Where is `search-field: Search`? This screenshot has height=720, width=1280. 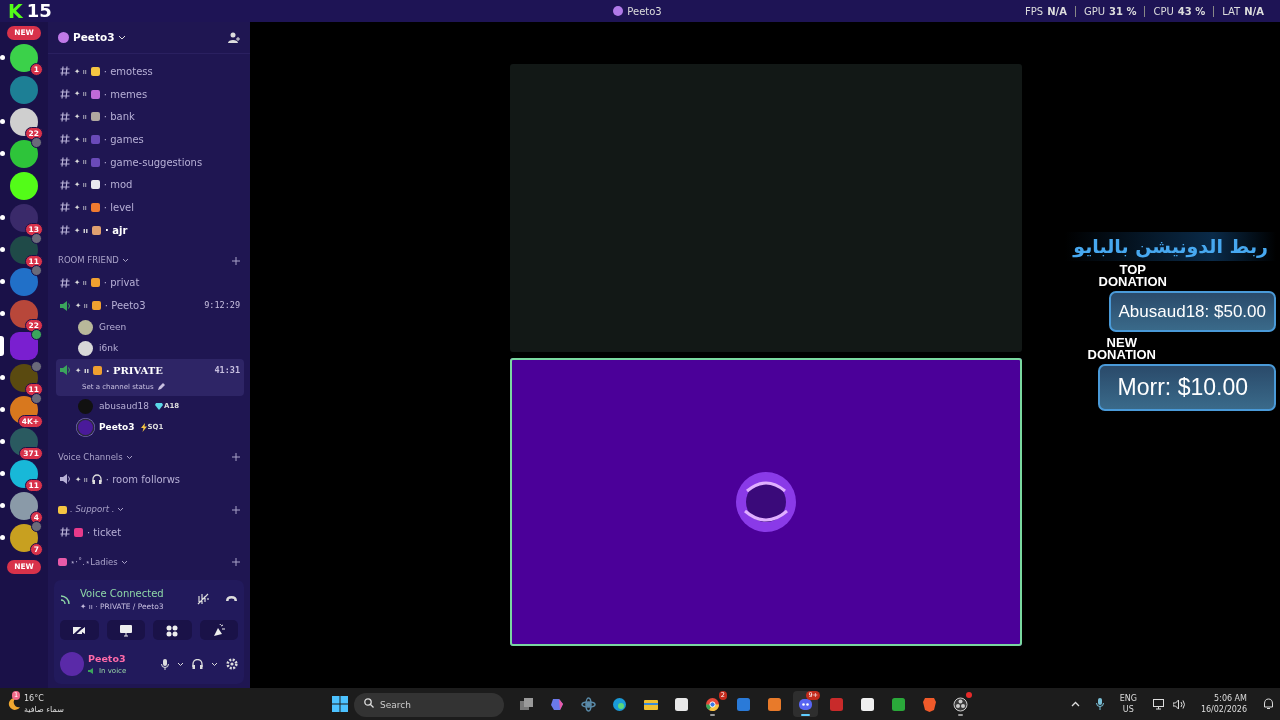
search-field: Search is located at coordinates (429, 705).